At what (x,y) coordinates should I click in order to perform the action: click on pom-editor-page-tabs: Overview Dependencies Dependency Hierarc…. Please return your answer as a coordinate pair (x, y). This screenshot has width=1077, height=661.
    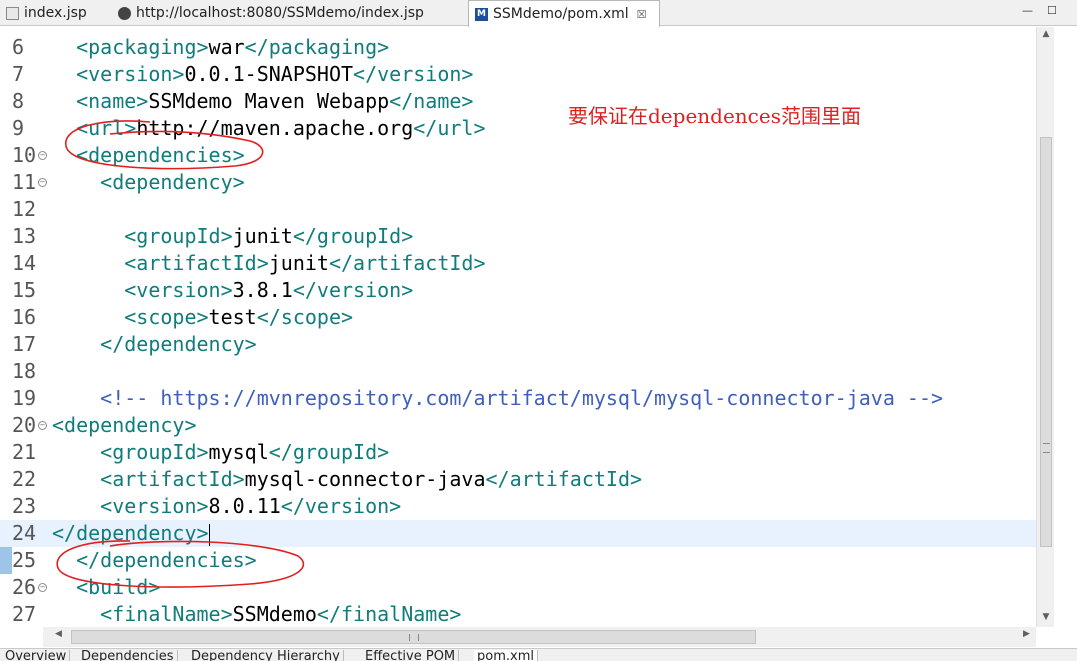
    Looking at the image, I should click on (538, 654).